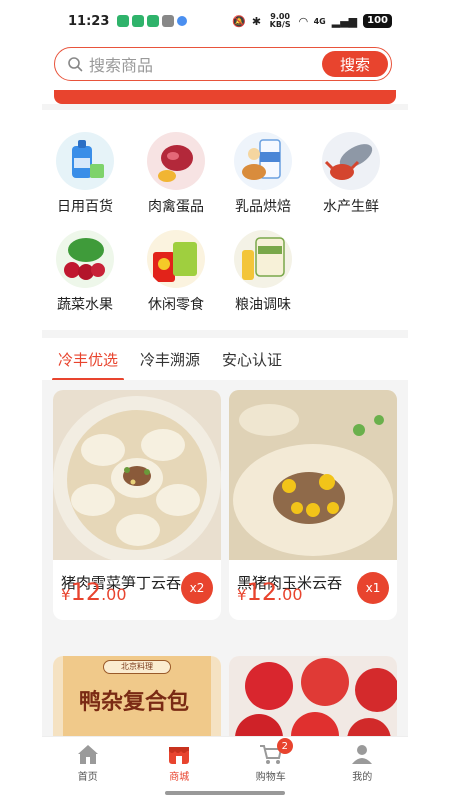 The image size is (450, 800). Describe the element at coordinates (170, 359) in the screenshot. I see `tab-lengfeng-traceability: 冷丰溯源` at that location.